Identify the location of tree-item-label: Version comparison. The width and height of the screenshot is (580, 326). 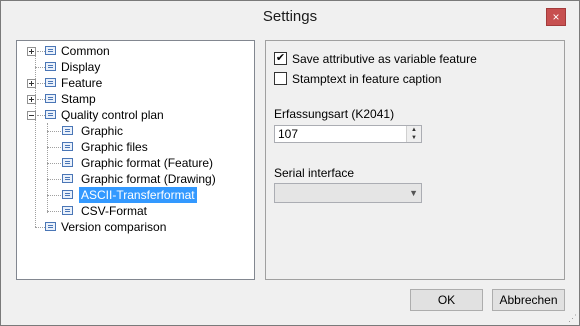
(114, 227).